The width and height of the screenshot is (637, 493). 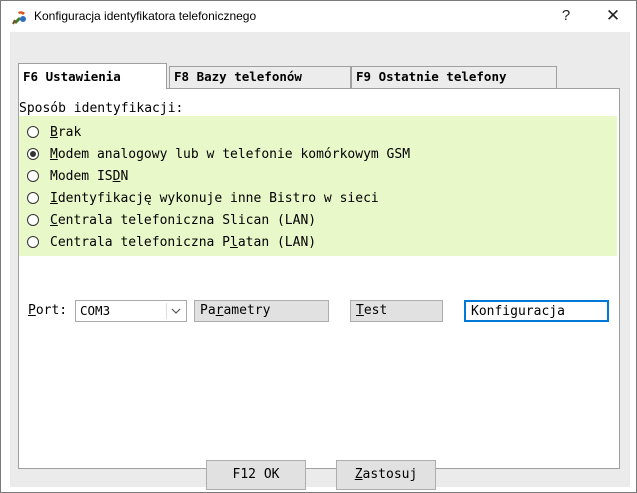 What do you see at coordinates (171, 242) in the screenshot?
I see `radio-platan-lan: Centrala telefoniczna Platan (LAN)` at bounding box center [171, 242].